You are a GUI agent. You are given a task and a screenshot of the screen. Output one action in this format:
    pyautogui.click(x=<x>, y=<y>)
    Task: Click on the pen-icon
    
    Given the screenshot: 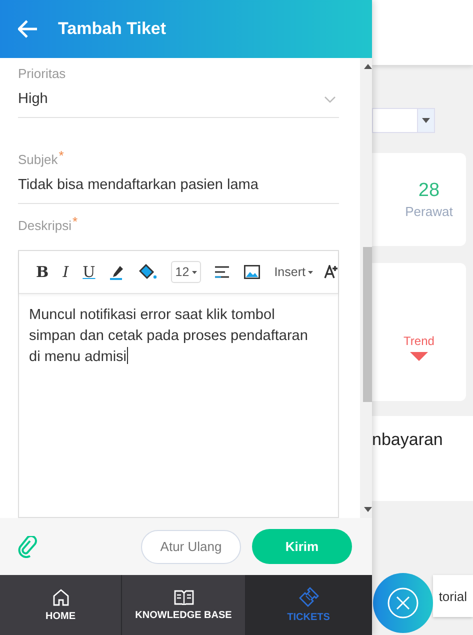 What is the action you would take?
    pyautogui.click(x=117, y=272)
    